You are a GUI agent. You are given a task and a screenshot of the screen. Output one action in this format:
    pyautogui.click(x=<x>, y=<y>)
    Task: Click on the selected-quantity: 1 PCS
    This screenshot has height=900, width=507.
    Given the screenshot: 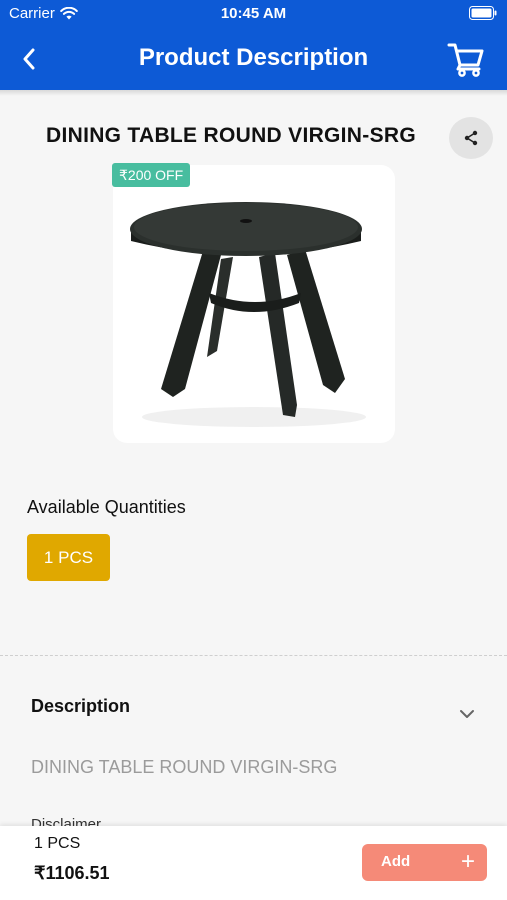 What is the action you would take?
    pyautogui.click(x=57, y=843)
    